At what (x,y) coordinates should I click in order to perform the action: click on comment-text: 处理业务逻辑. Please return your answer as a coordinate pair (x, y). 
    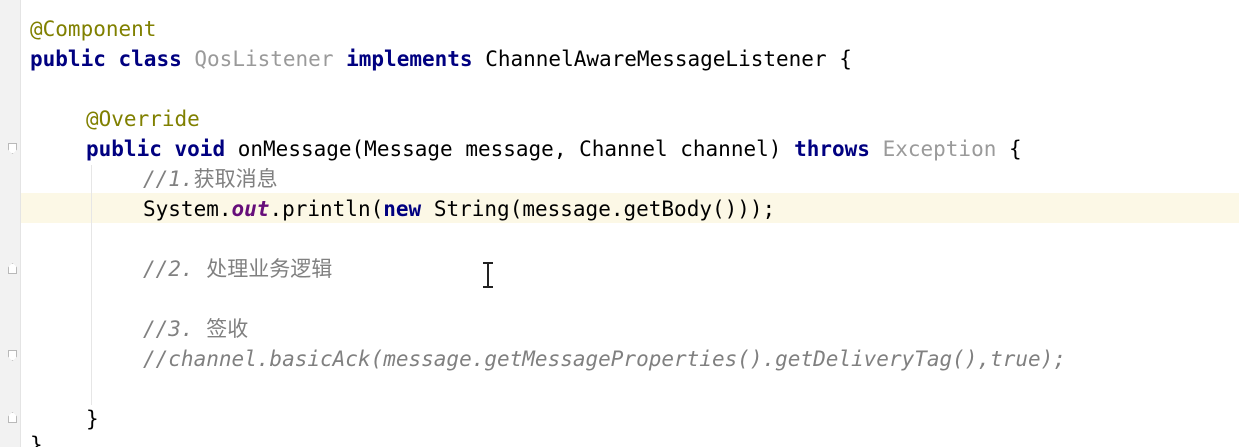
    Looking at the image, I should click on (269, 269).